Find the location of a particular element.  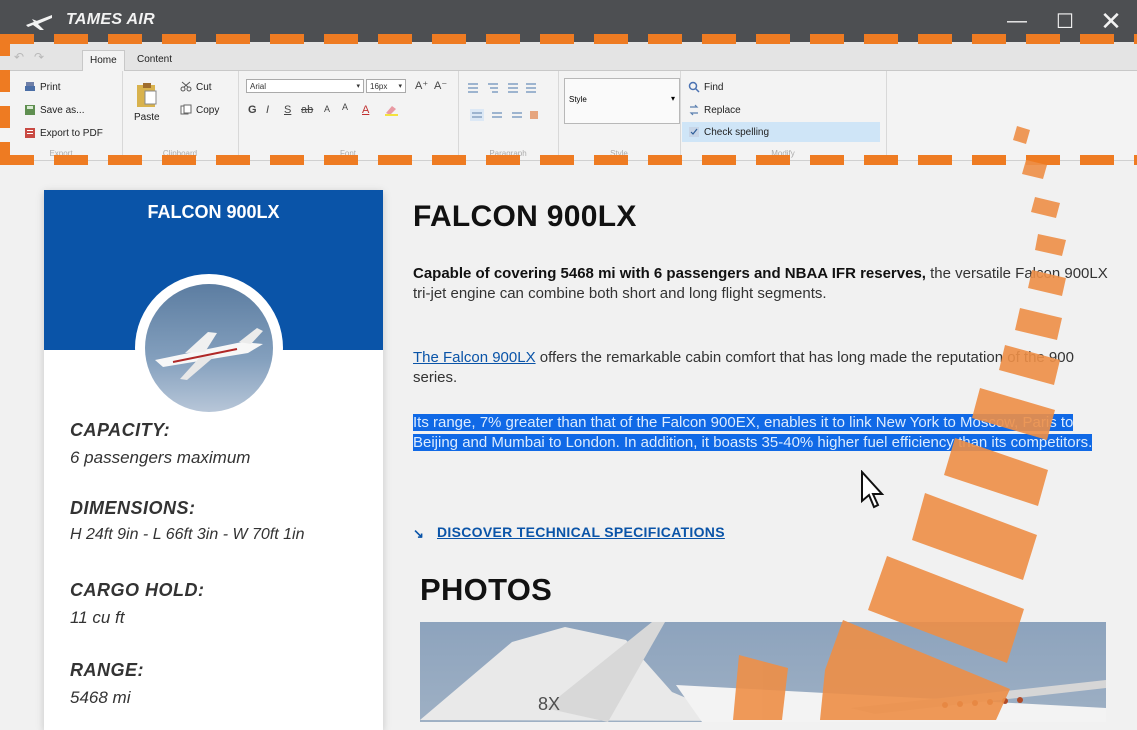

paragraph-buttons-icon is located at coordinates (508, 105).